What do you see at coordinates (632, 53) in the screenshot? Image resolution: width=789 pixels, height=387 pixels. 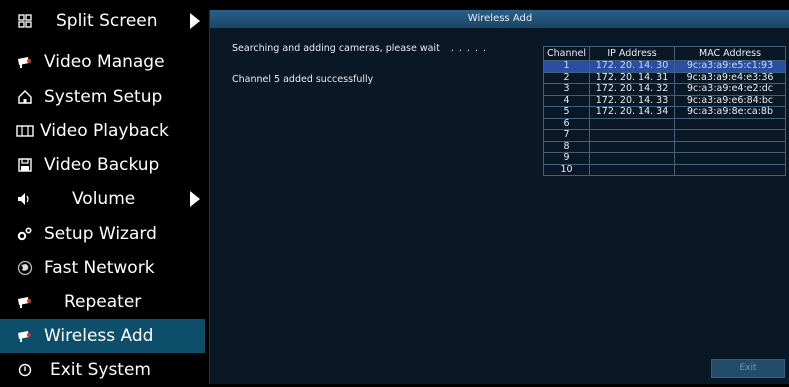 I see `column-header-ip: IP Address` at bounding box center [632, 53].